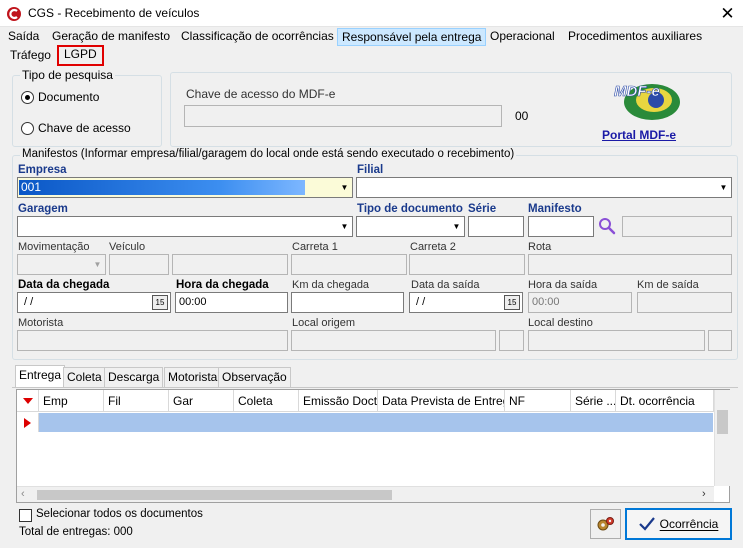 Image resolution: width=743 pixels, height=548 pixels. What do you see at coordinates (722, 438) in the screenshot?
I see `vertical-scrollbar` at bounding box center [722, 438].